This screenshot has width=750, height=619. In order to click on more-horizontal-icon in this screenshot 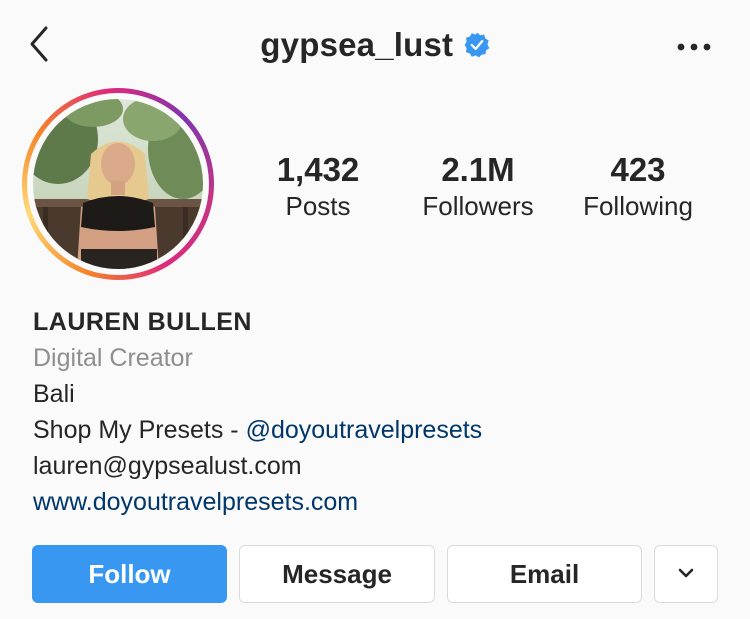, I will do `click(694, 47)`.